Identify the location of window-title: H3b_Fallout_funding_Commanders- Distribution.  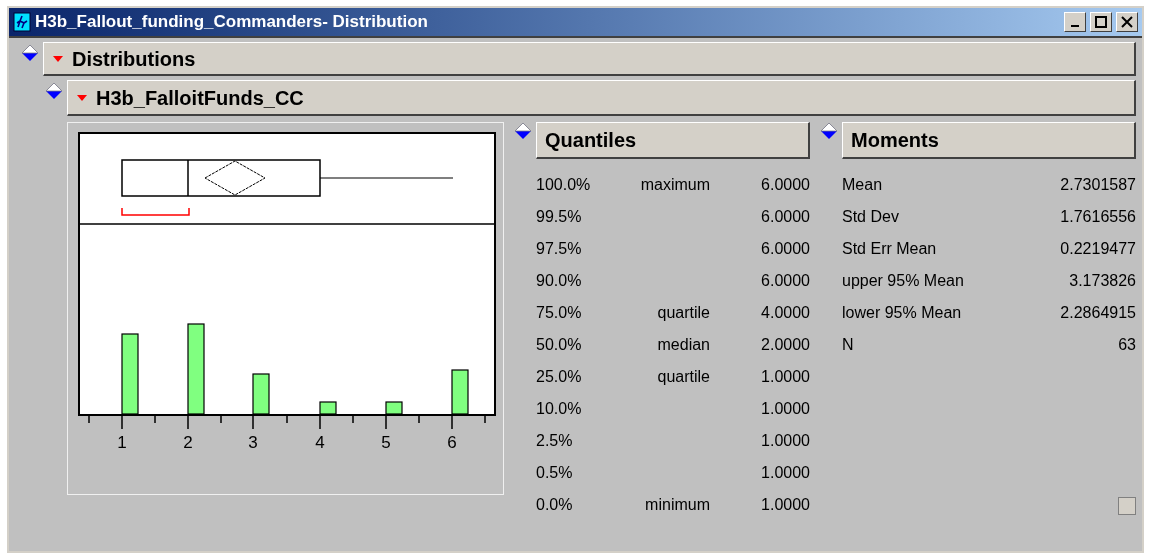
(232, 22).